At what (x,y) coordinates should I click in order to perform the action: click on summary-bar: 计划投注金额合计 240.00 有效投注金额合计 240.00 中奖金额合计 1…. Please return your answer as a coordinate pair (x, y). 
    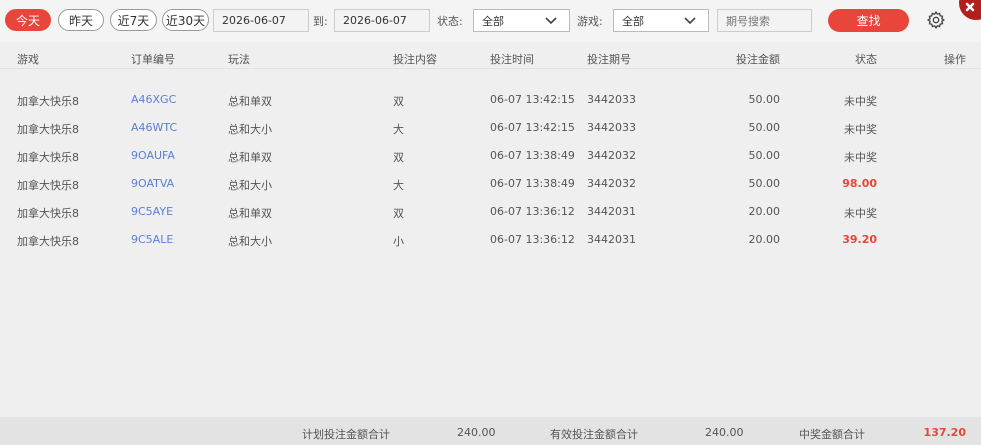
    Looking at the image, I should click on (490, 431).